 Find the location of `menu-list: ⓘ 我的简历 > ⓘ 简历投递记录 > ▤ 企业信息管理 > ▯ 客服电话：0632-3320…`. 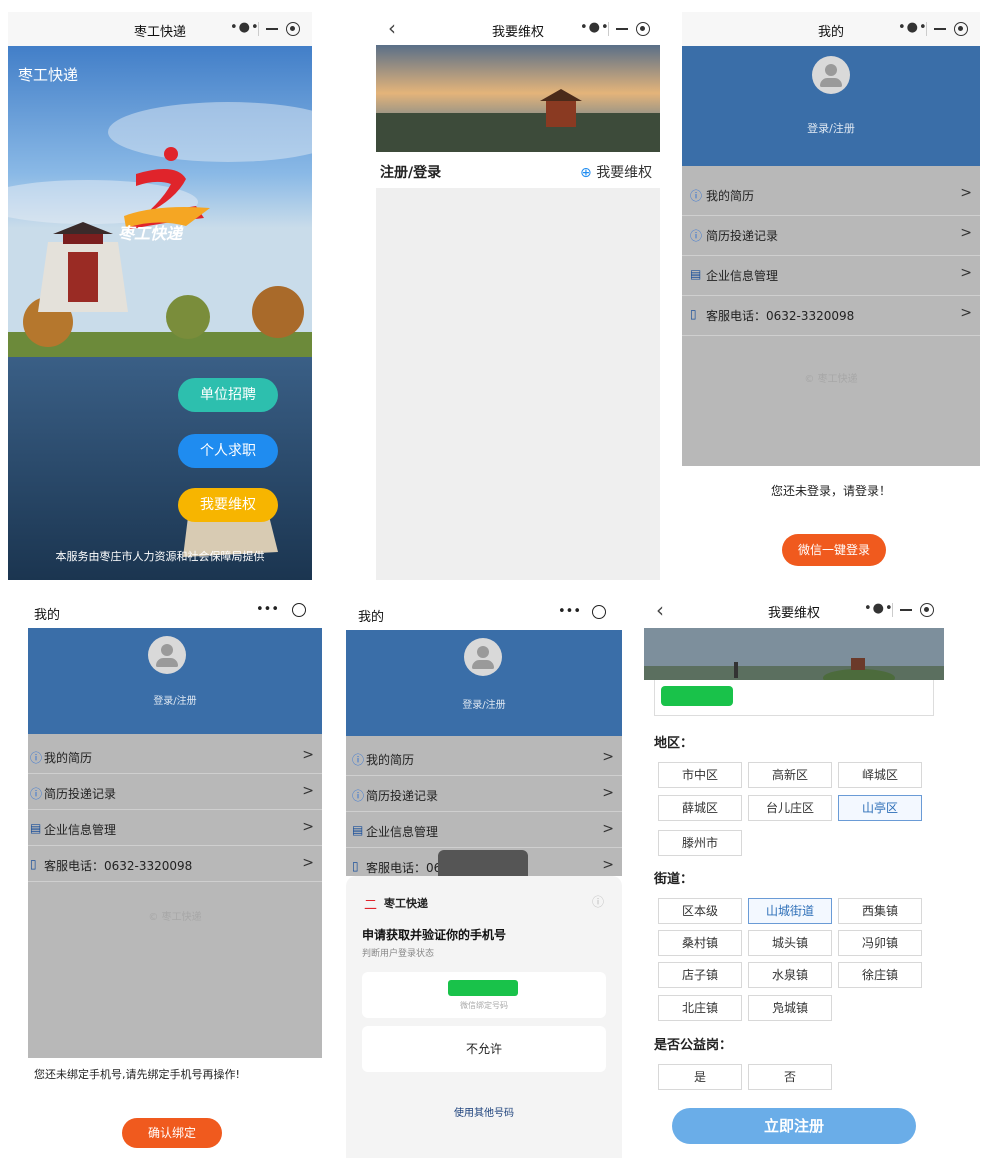

menu-list: ⓘ 我的简历 > ⓘ 简历投递记录 > ▤ 企业信息管理 > ▯ 客服电话：0632-3320… is located at coordinates (831, 316).